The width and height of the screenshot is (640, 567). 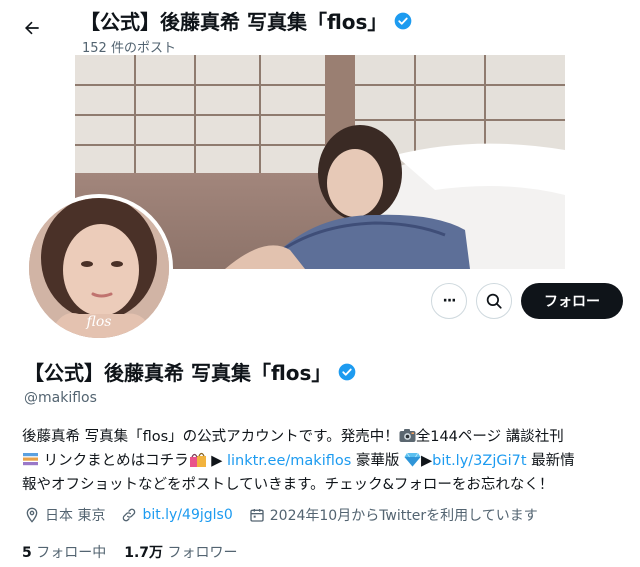 I want to click on bio-link-linktree: linktr.ee/makiflos, so click(x=289, y=461).